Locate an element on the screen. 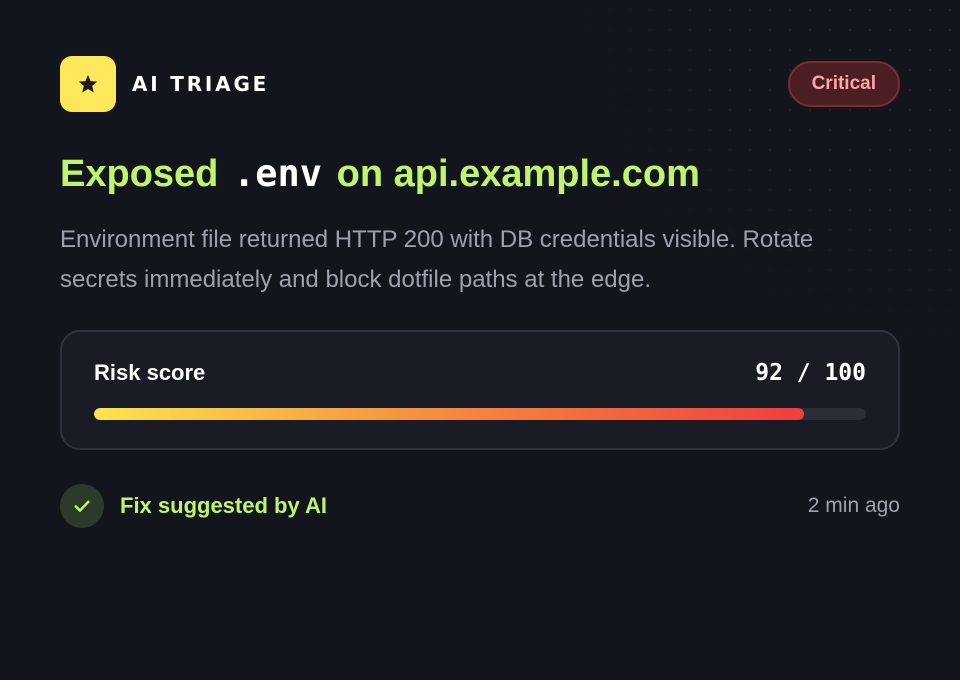 Image resolution: width=960 pixels, height=680 pixels. title-suffix: on api.example.com is located at coordinates (518, 174).